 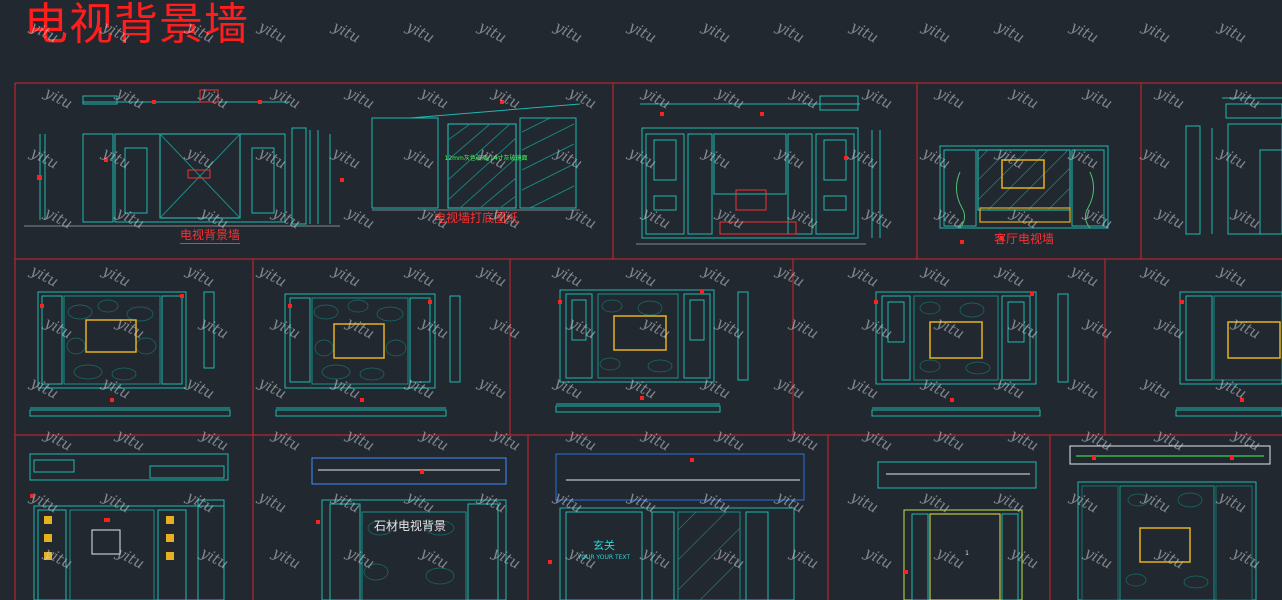 I want to click on label-tv-wall-base: 电视墙打底图纸, so click(x=476, y=218).